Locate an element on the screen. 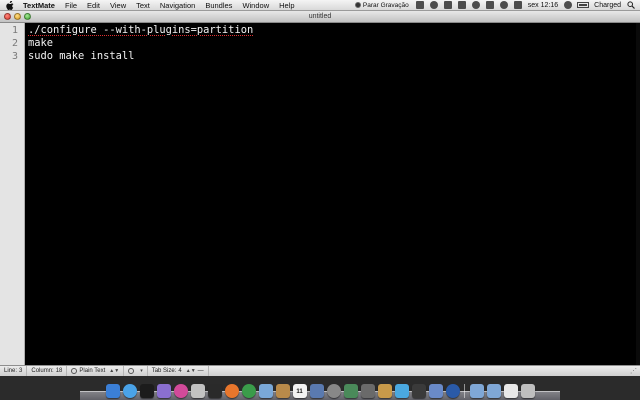 This screenshot has height=400, width=640. vertical-scrollbar is located at coordinates (638, 194).